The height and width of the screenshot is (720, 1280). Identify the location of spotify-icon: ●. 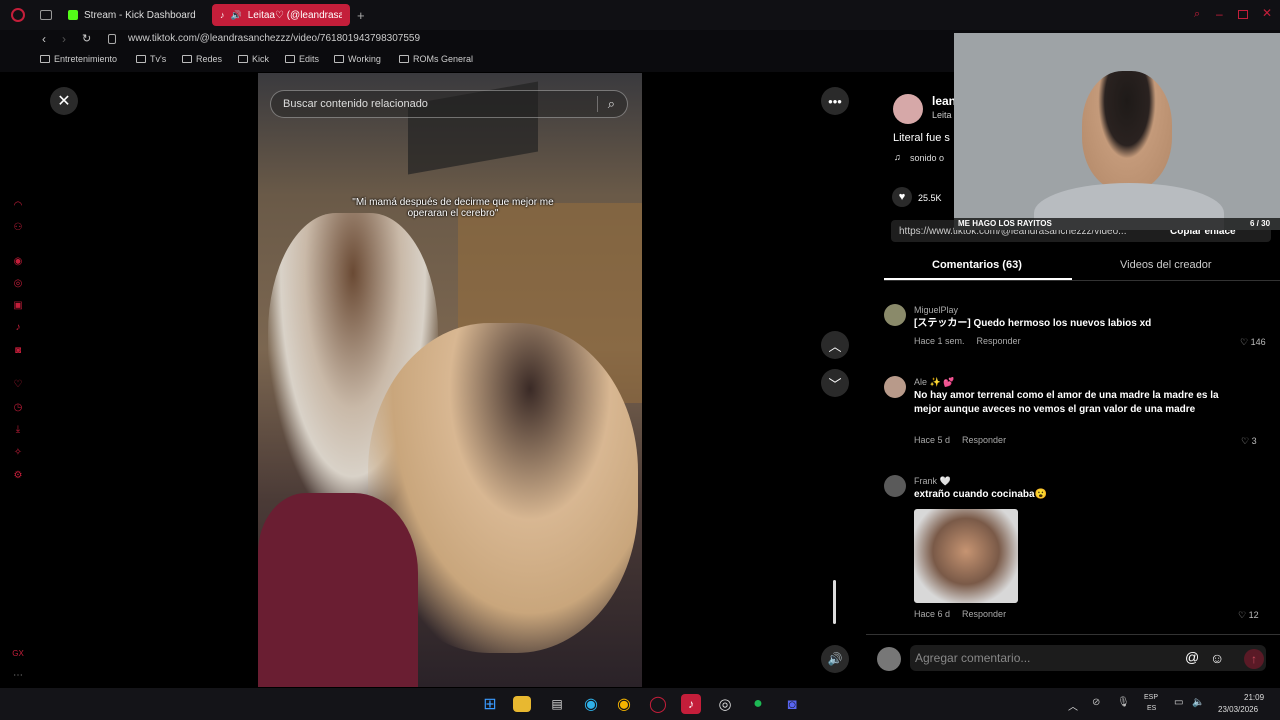
(758, 704).